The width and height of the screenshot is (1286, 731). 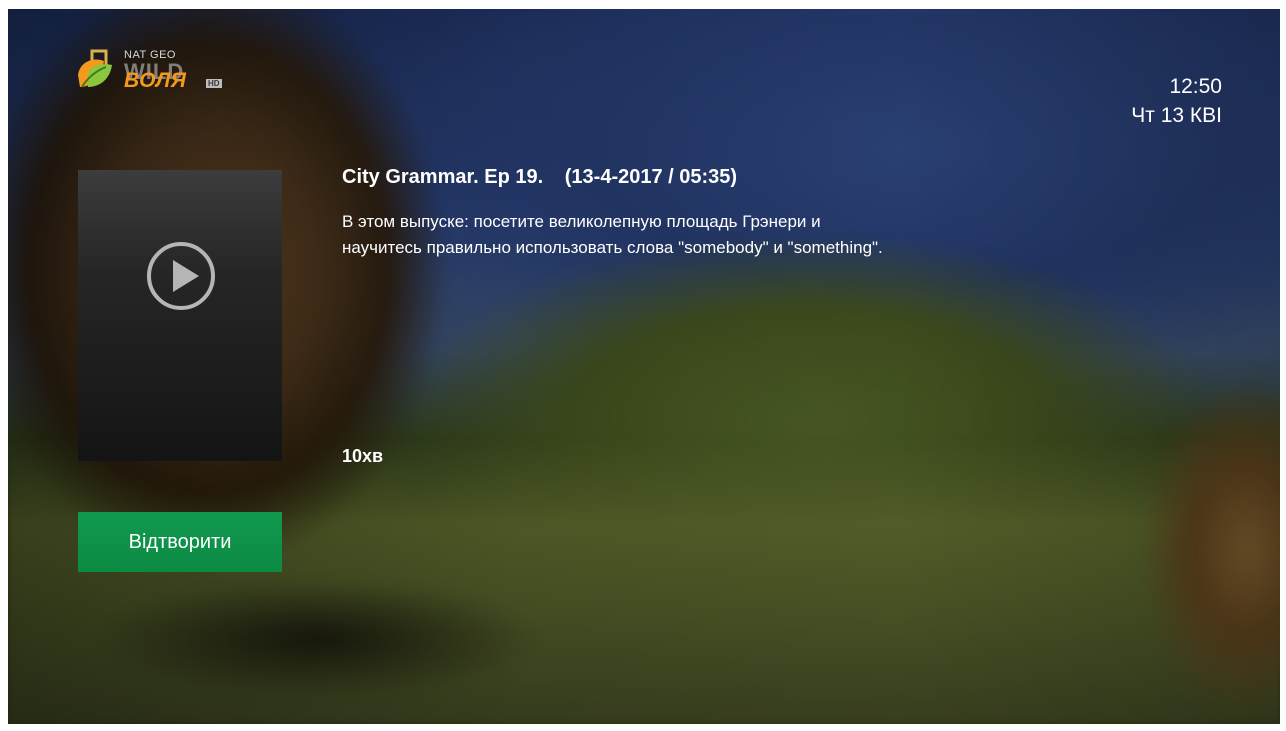 I want to click on play-button: Відтворити, so click(x=180, y=542).